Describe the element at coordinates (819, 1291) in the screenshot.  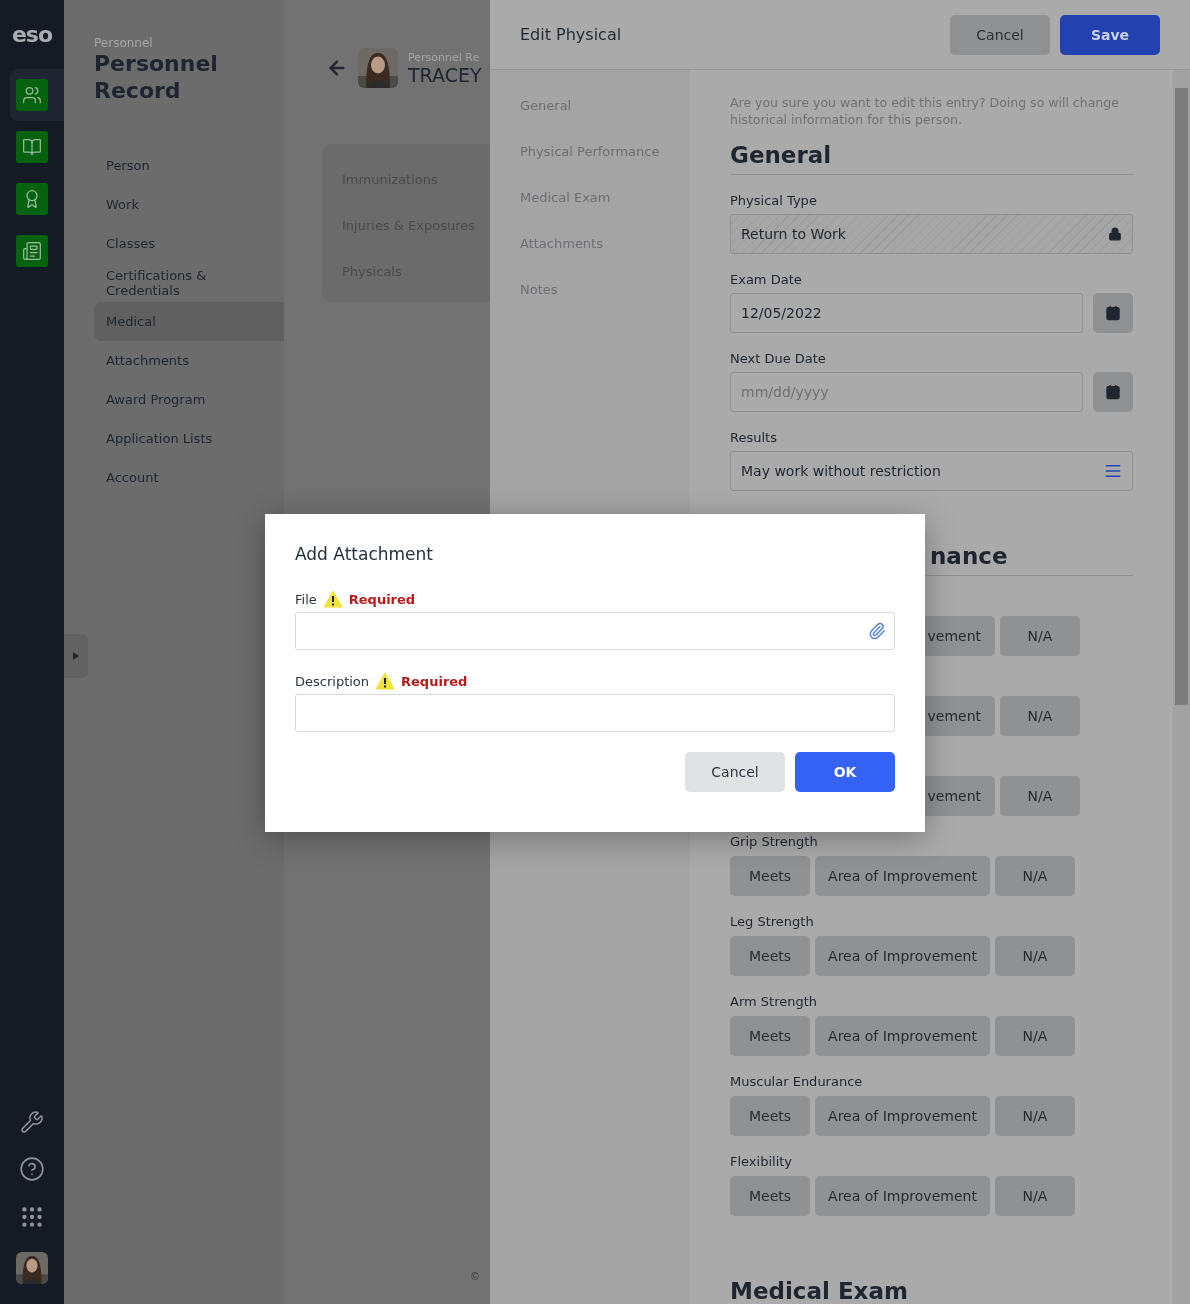
I see `section-heading: Medical Exam` at that location.